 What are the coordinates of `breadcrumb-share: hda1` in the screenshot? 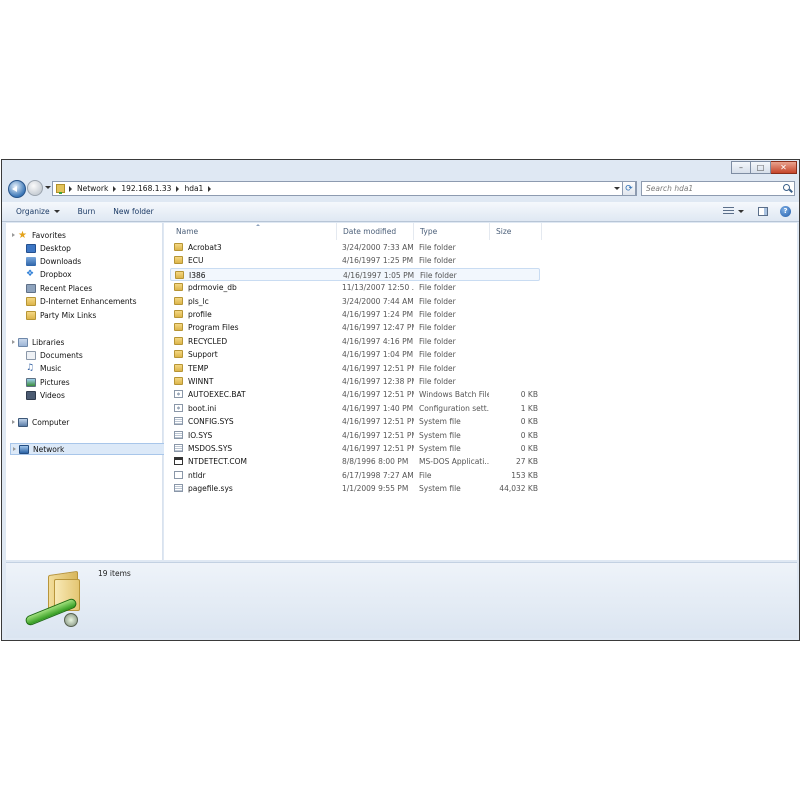 It's located at (193, 188).